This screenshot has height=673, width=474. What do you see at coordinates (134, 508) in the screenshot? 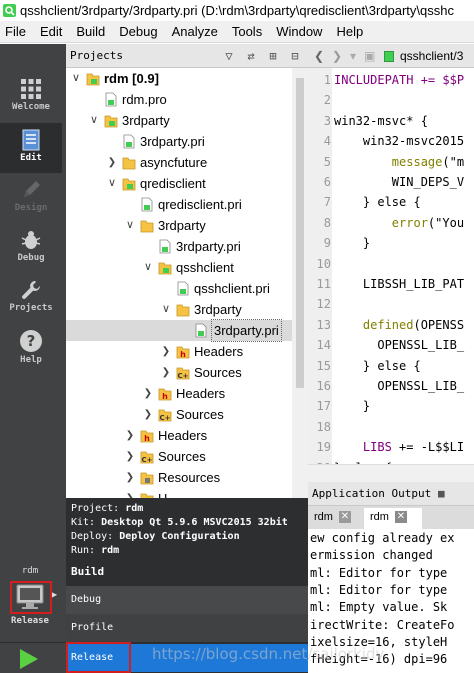
I see `project-value: rdm` at bounding box center [134, 508].